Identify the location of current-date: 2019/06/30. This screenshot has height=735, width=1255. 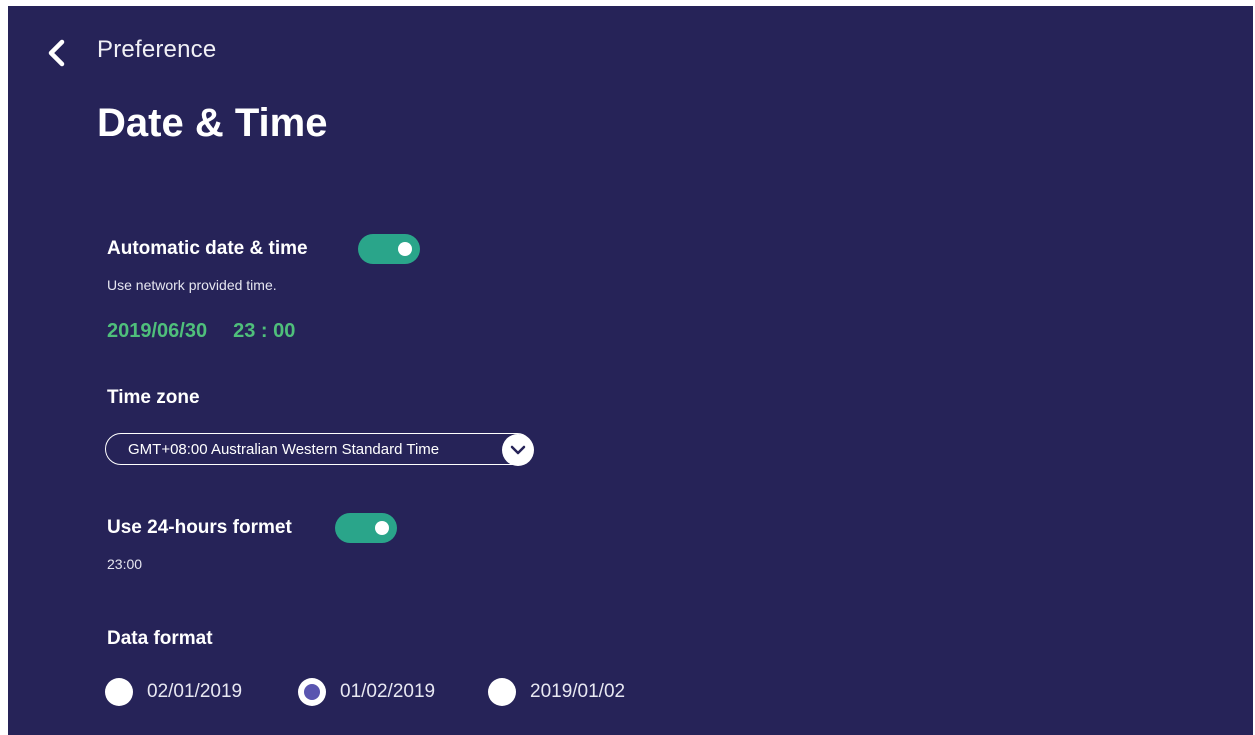
(157, 331).